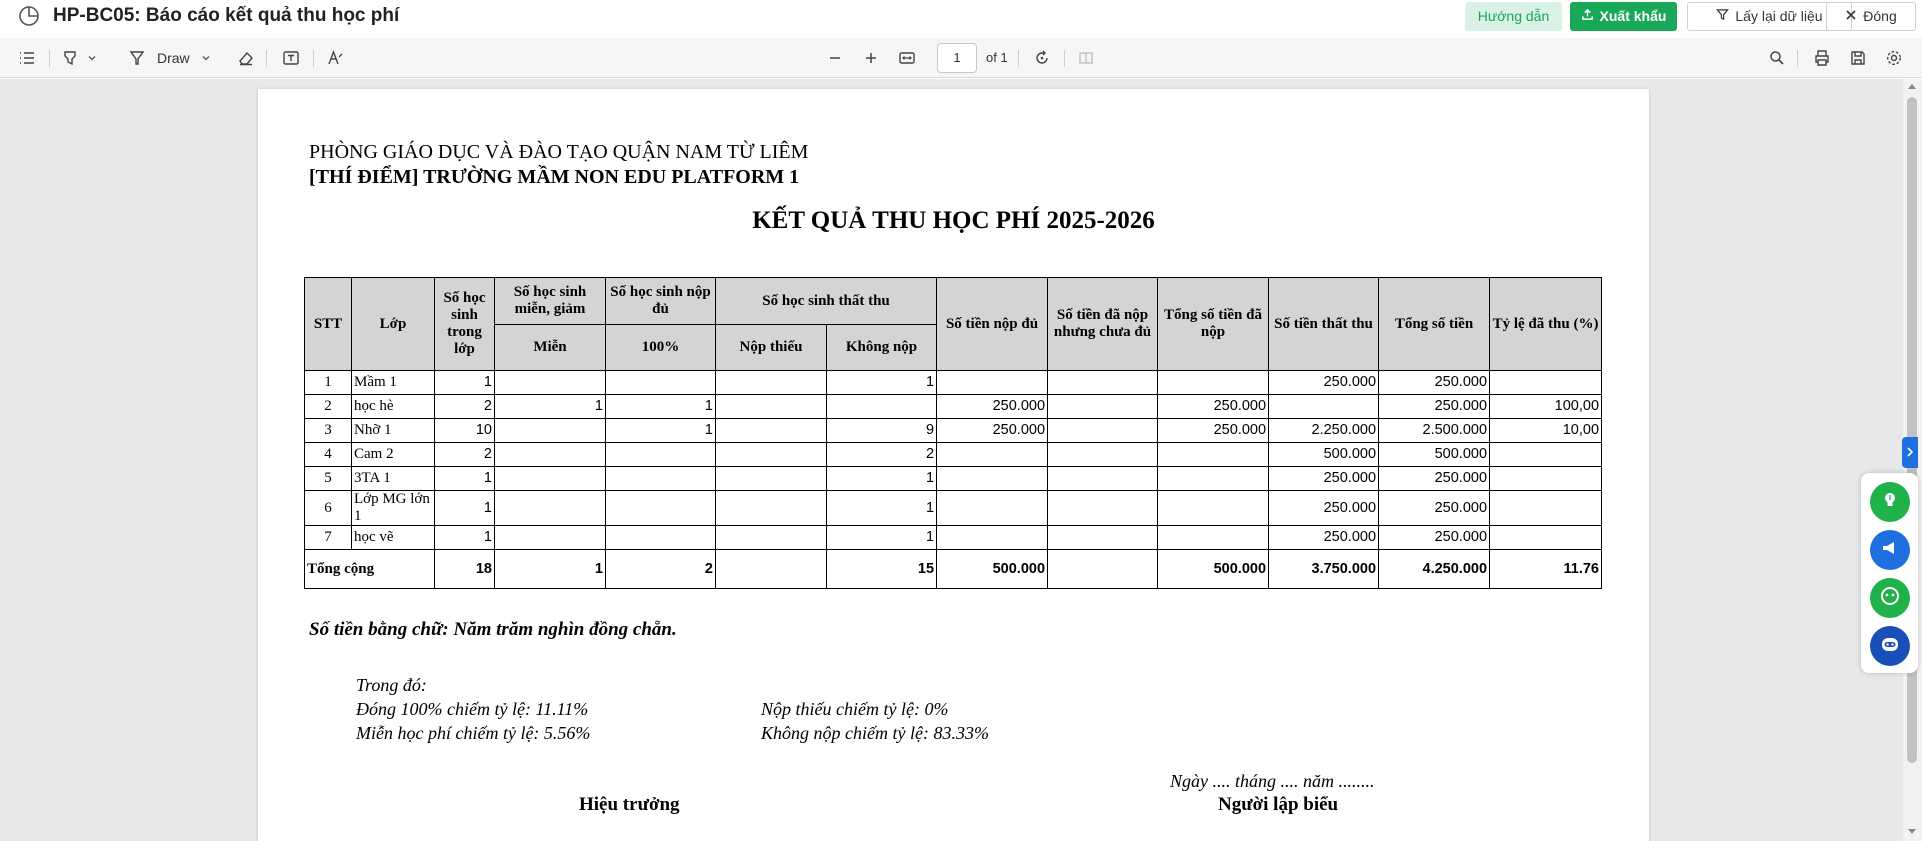  I want to click on table-row: 1 Mầm 1 1 1 250.000 250.000, so click(953, 382).